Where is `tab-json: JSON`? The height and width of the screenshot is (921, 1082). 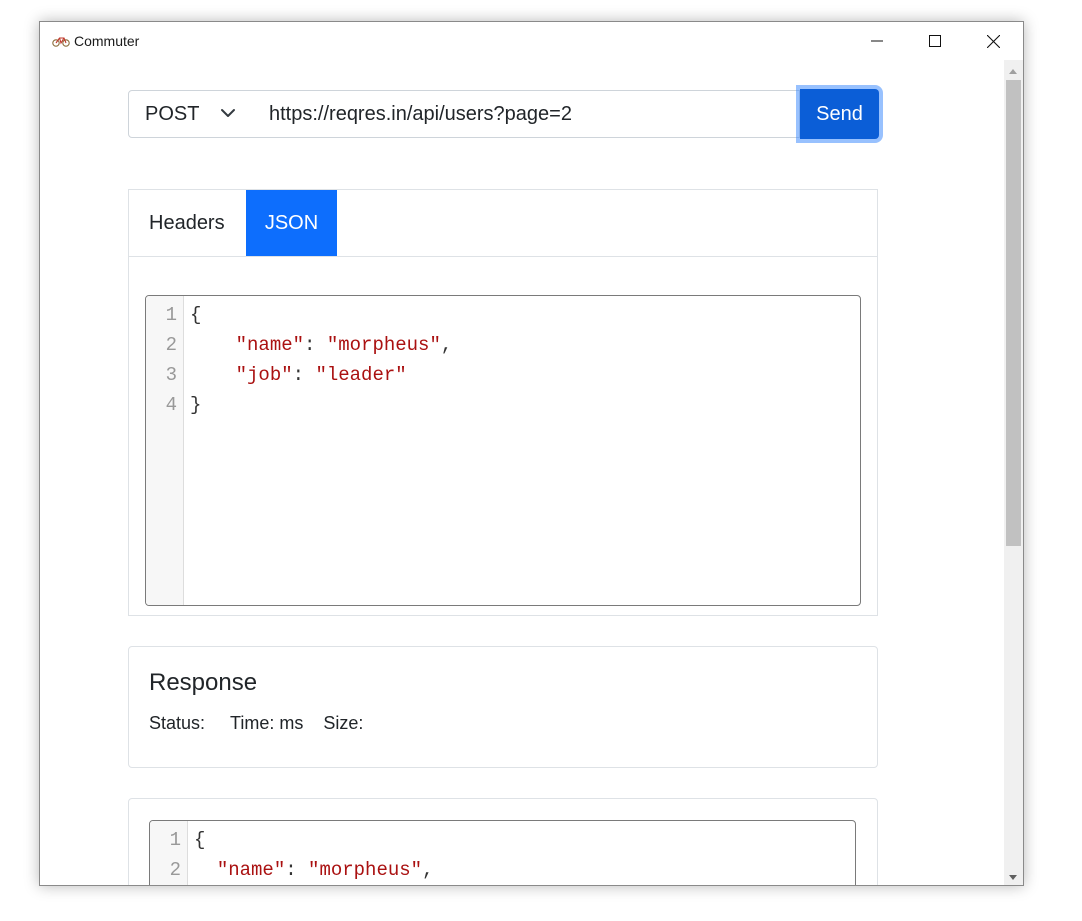 tab-json: JSON is located at coordinates (291, 223).